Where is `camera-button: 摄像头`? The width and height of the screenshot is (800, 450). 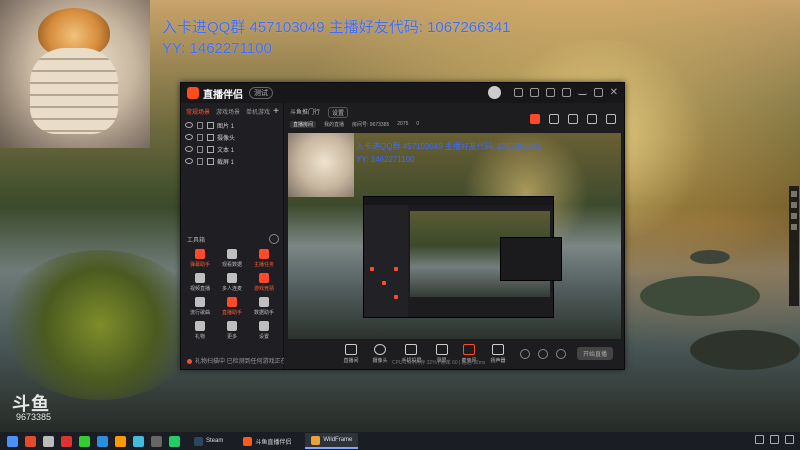
camera-button: 摄像头 is located at coordinates (379, 354).